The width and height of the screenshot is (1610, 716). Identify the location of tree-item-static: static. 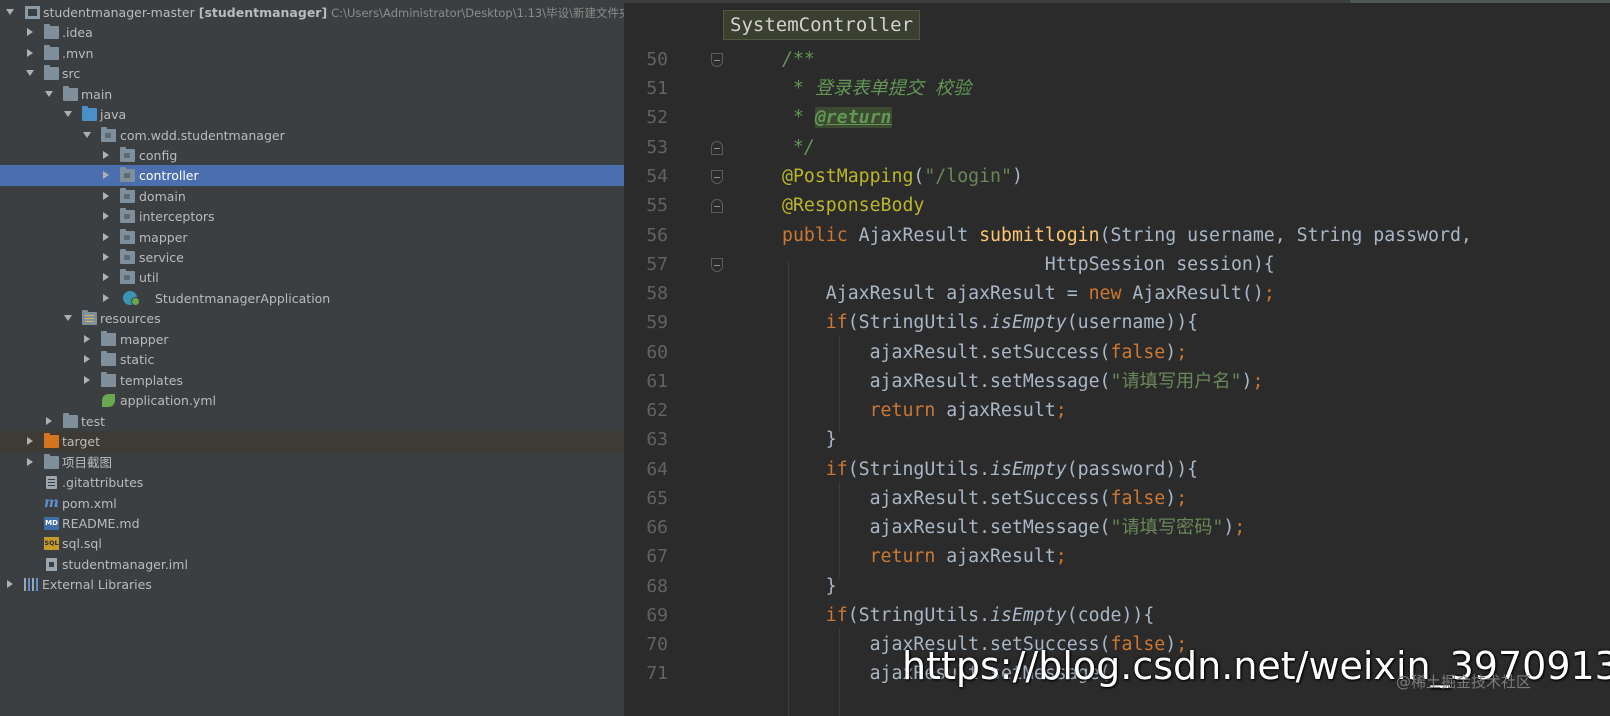
(312, 359).